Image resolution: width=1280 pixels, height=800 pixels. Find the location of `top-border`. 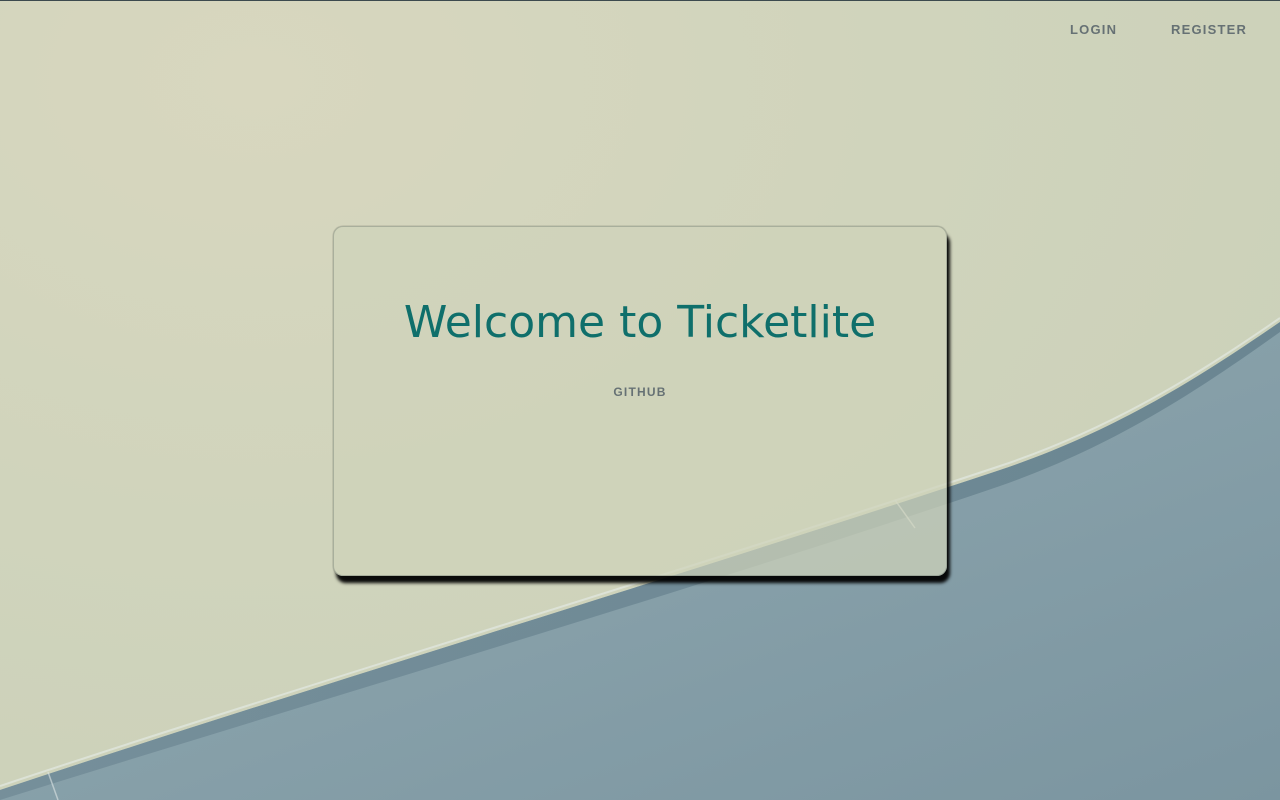

top-border is located at coordinates (640, 0).